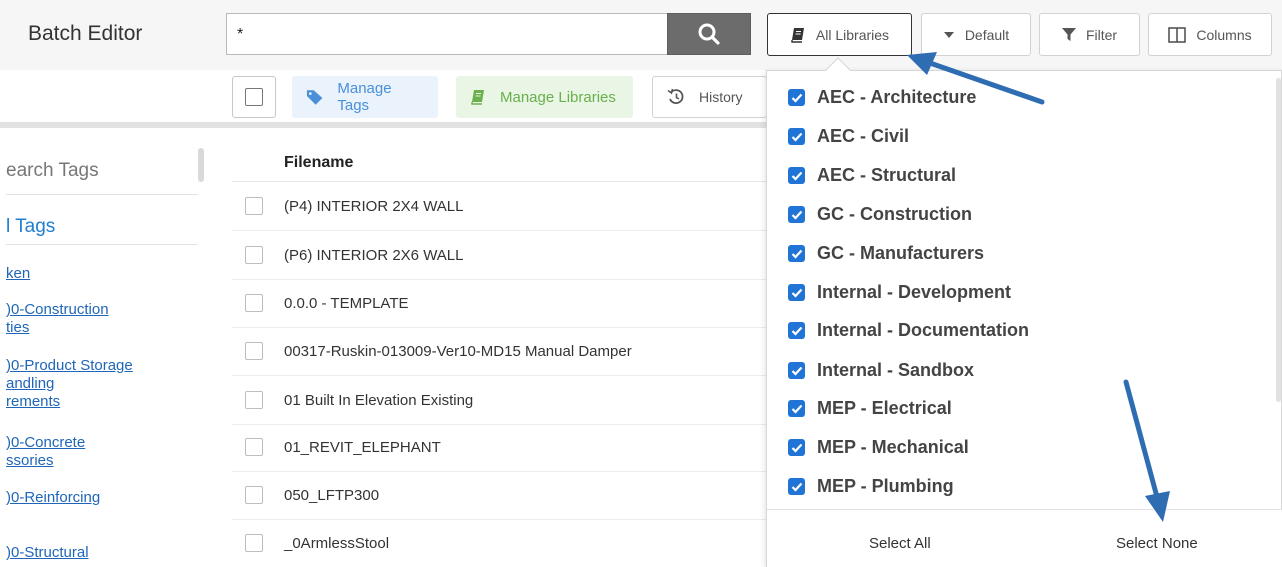 This screenshot has height=567, width=1282. I want to click on filename-cell: 01 Built In Elevation Existing, so click(379, 400).